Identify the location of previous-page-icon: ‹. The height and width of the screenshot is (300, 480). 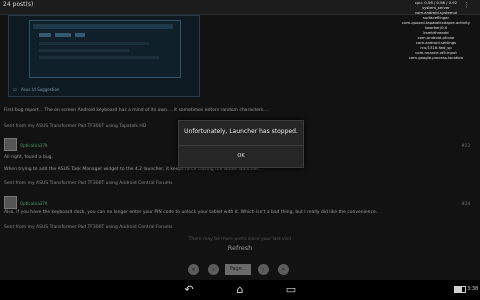
(213, 269).